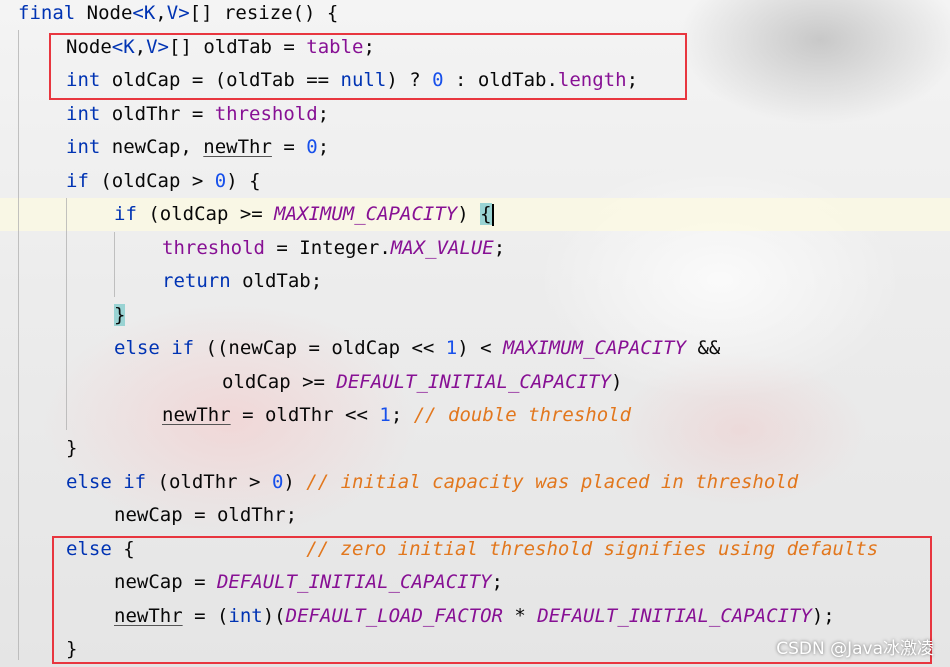 The height and width of the screenshot is (667, 950). I want to click on code-line: threshold = Integer.MAX_VALUE;, so click(334, 248).